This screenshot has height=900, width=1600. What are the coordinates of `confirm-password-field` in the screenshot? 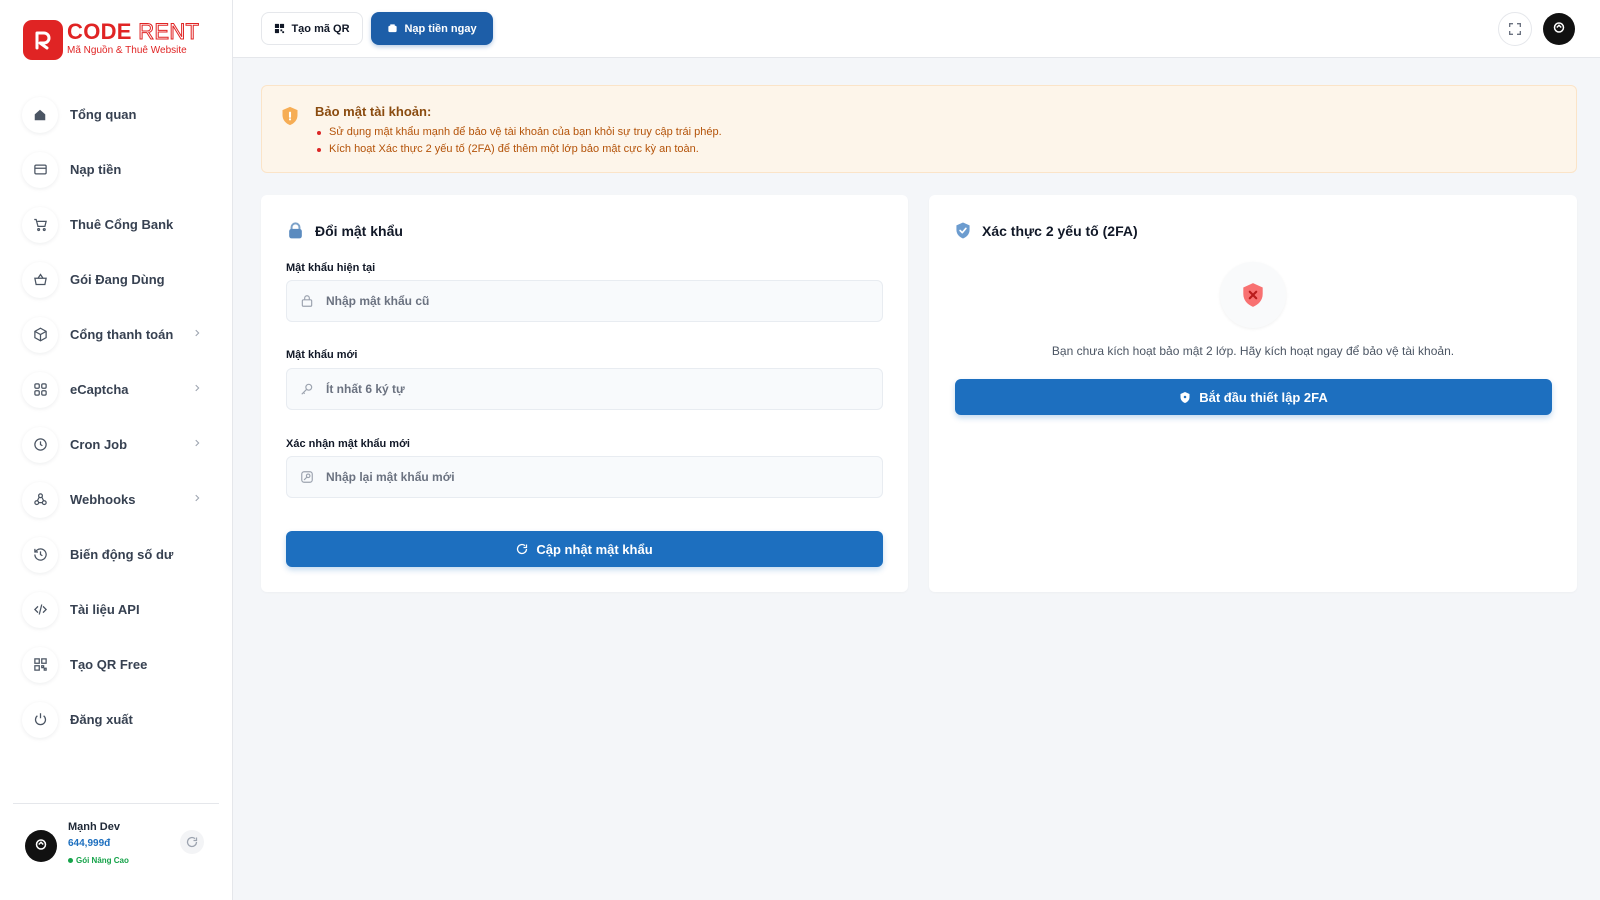 It's located at (584, 477).